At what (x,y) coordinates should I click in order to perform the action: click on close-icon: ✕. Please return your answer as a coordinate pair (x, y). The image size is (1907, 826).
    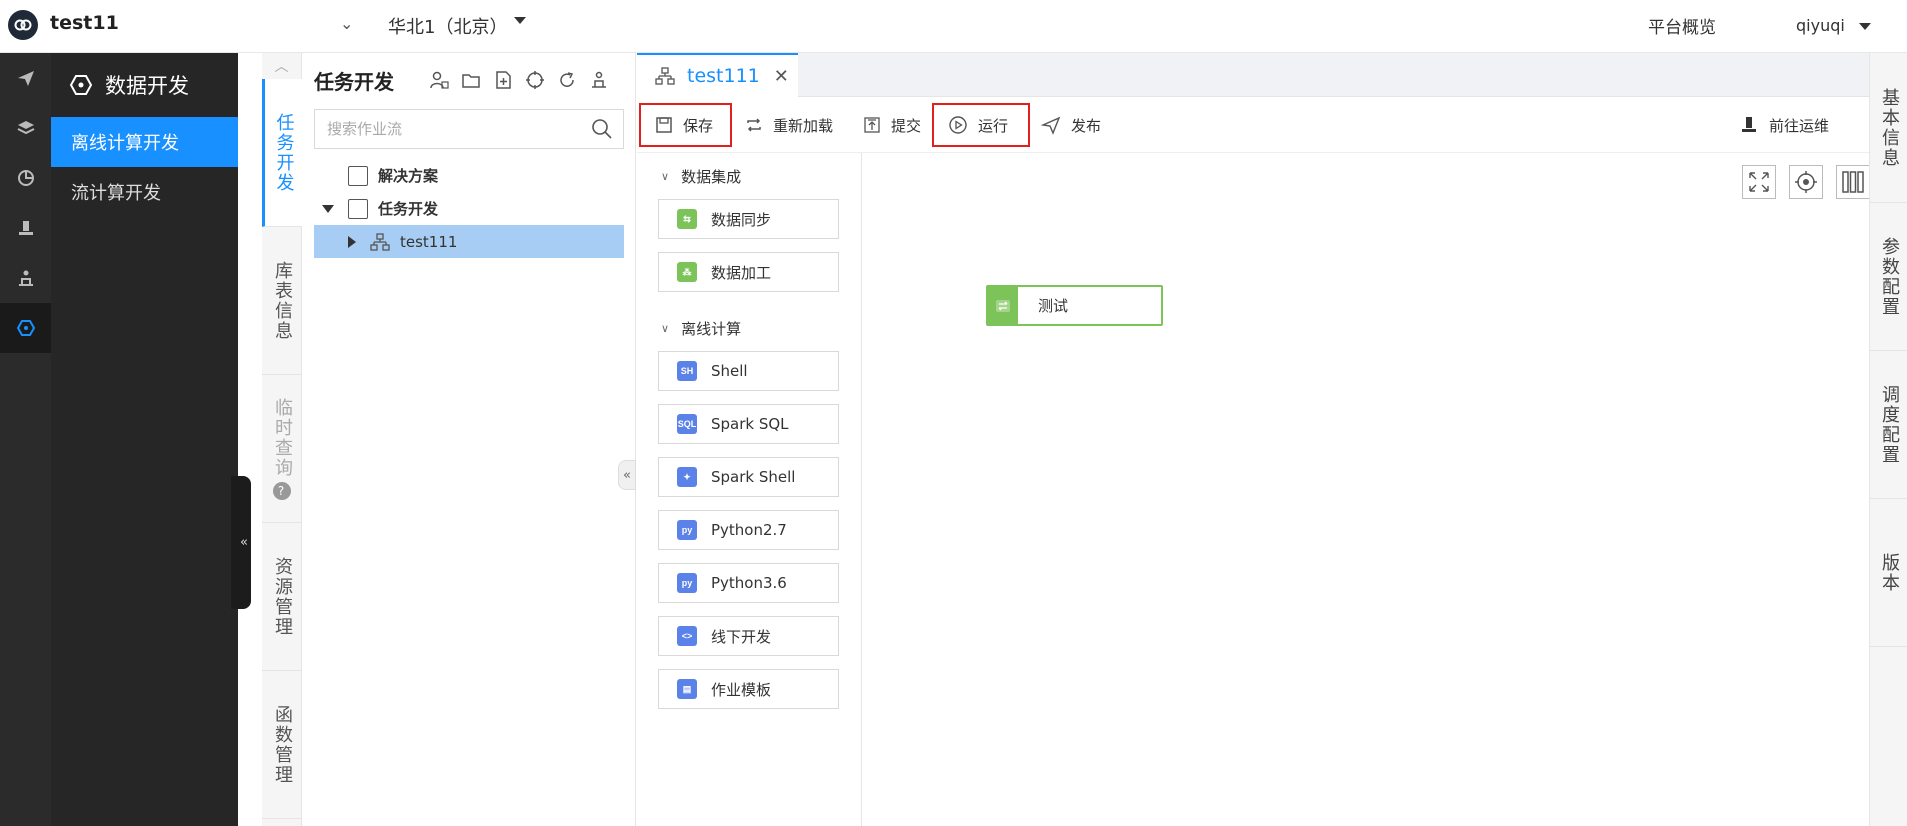
    Looking at the image, I should click on (781, 76).